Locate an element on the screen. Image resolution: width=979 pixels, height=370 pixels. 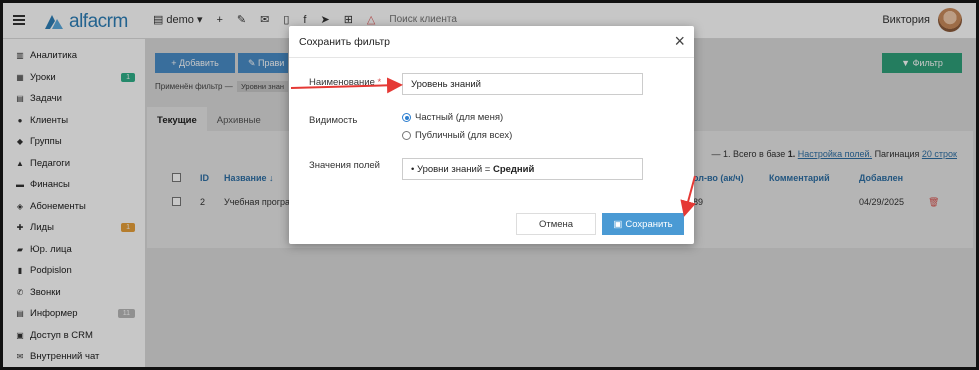
required-mark: * is located at coordinates (379, 82).